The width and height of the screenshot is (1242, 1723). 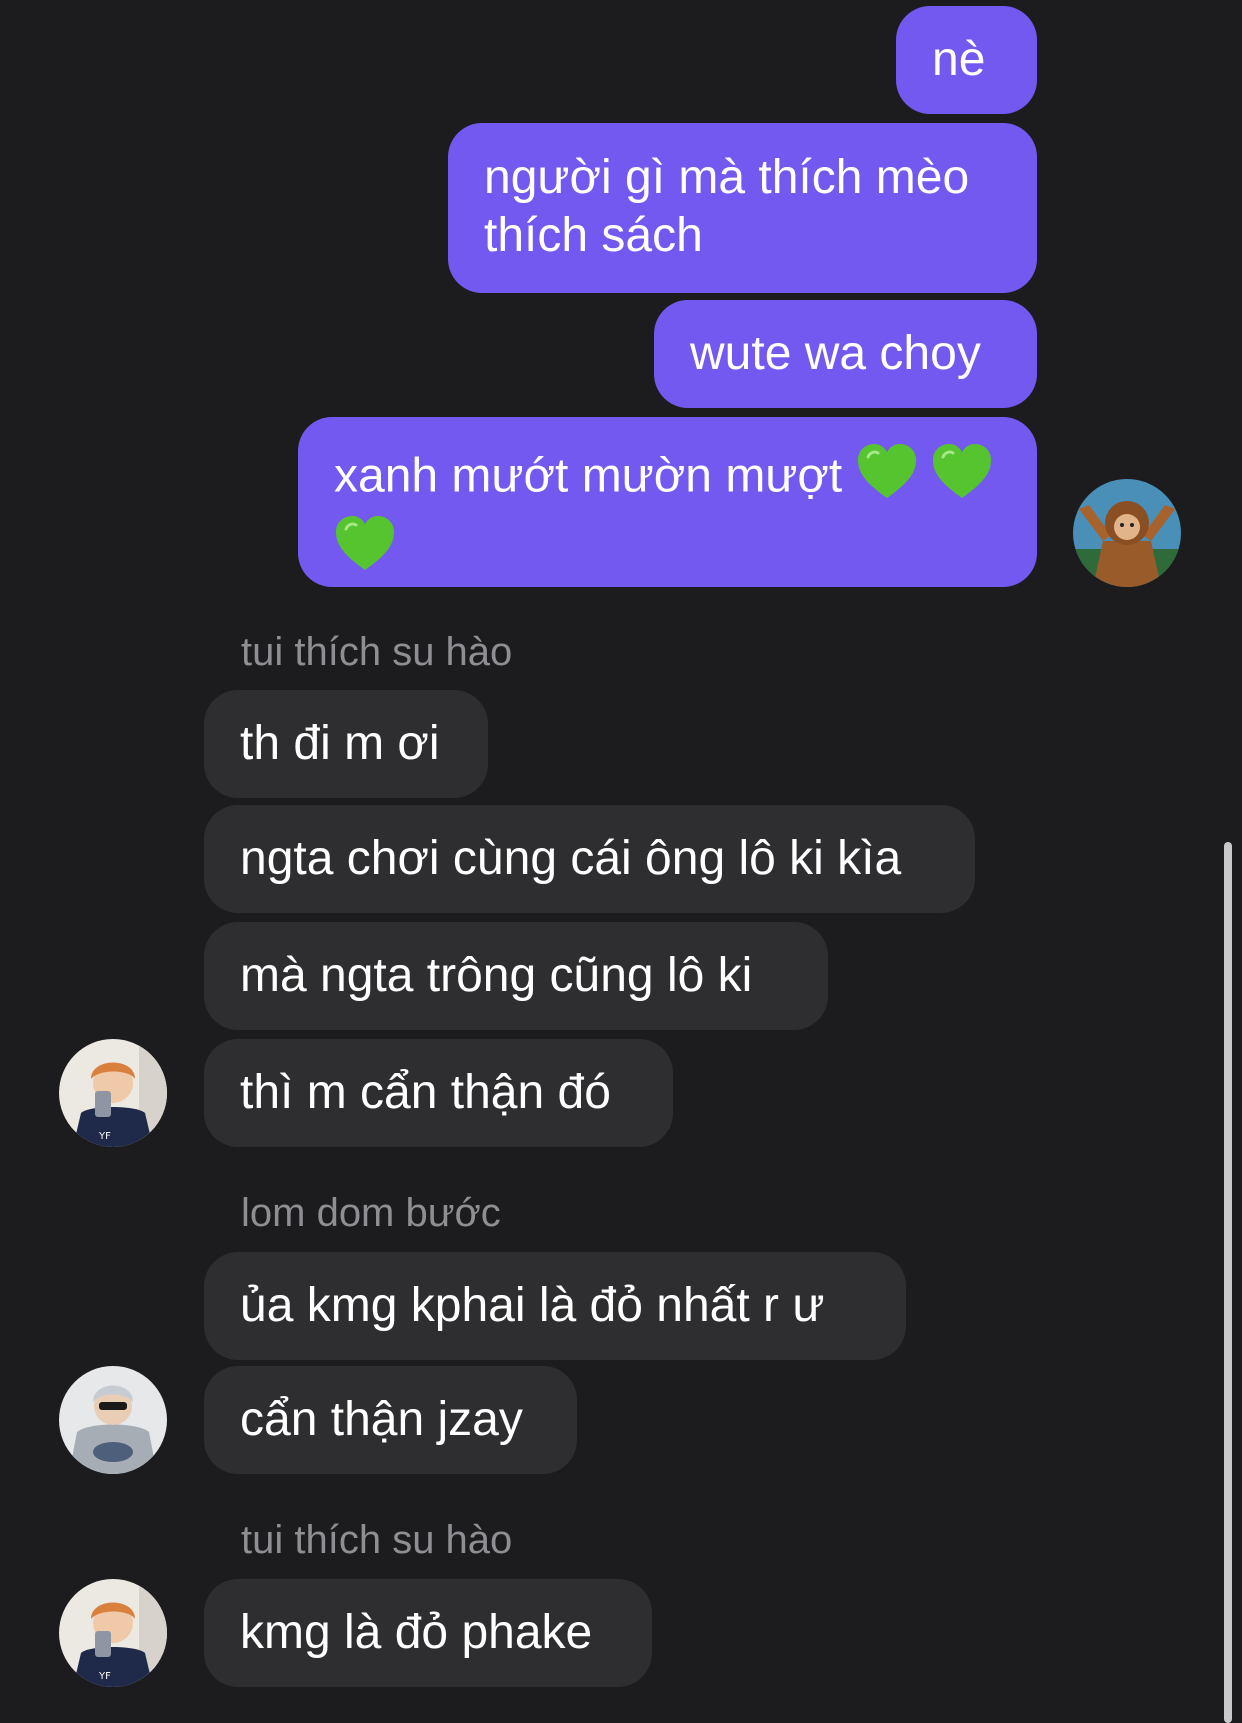 What do you see at coordinates (425, 1092) in the screenshot?
I see `message-text: thì m cẩn thận đó` at bounding box center [425, 1092].